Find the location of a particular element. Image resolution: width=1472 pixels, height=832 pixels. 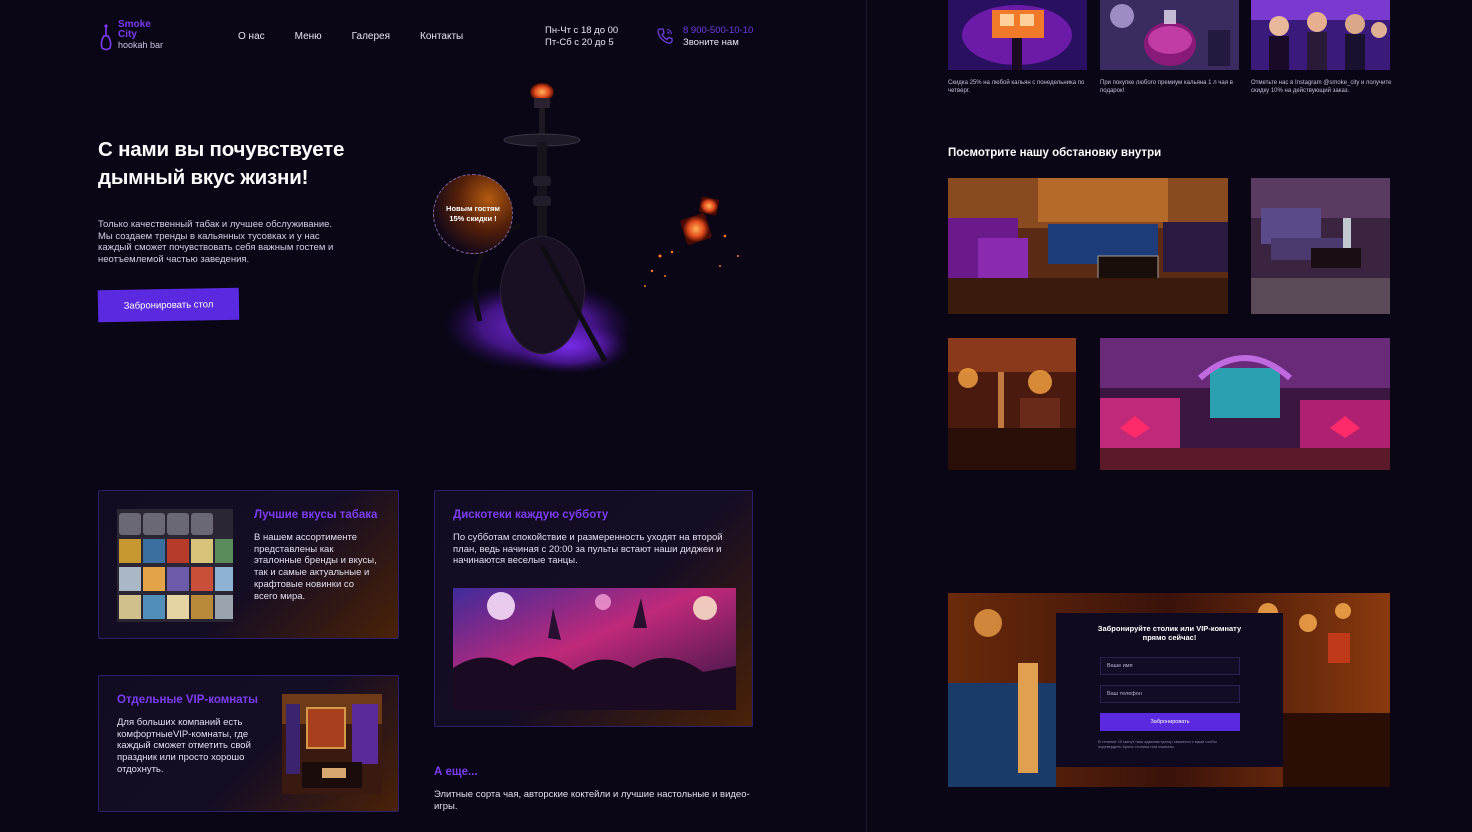

promo-badge: Новым гостям 15% скидки ! is located at coordinates (473, 214).